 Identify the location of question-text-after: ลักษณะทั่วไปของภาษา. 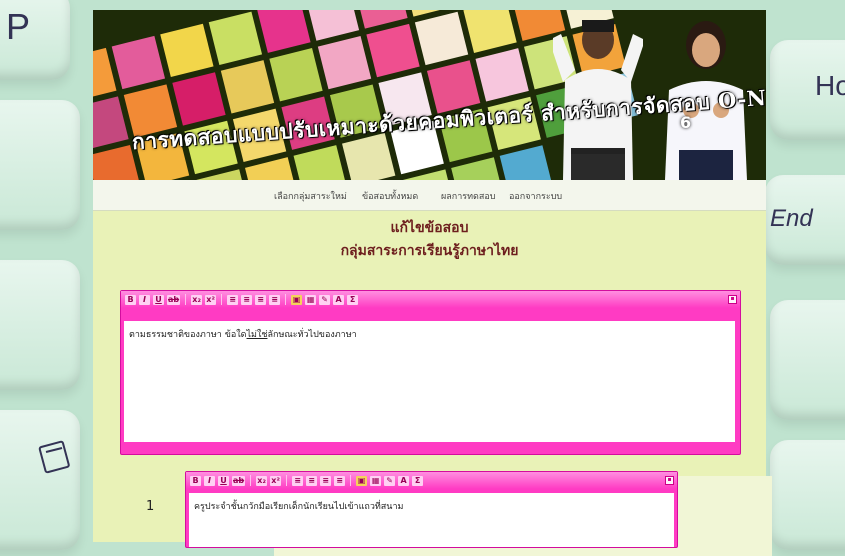
(312, 335).